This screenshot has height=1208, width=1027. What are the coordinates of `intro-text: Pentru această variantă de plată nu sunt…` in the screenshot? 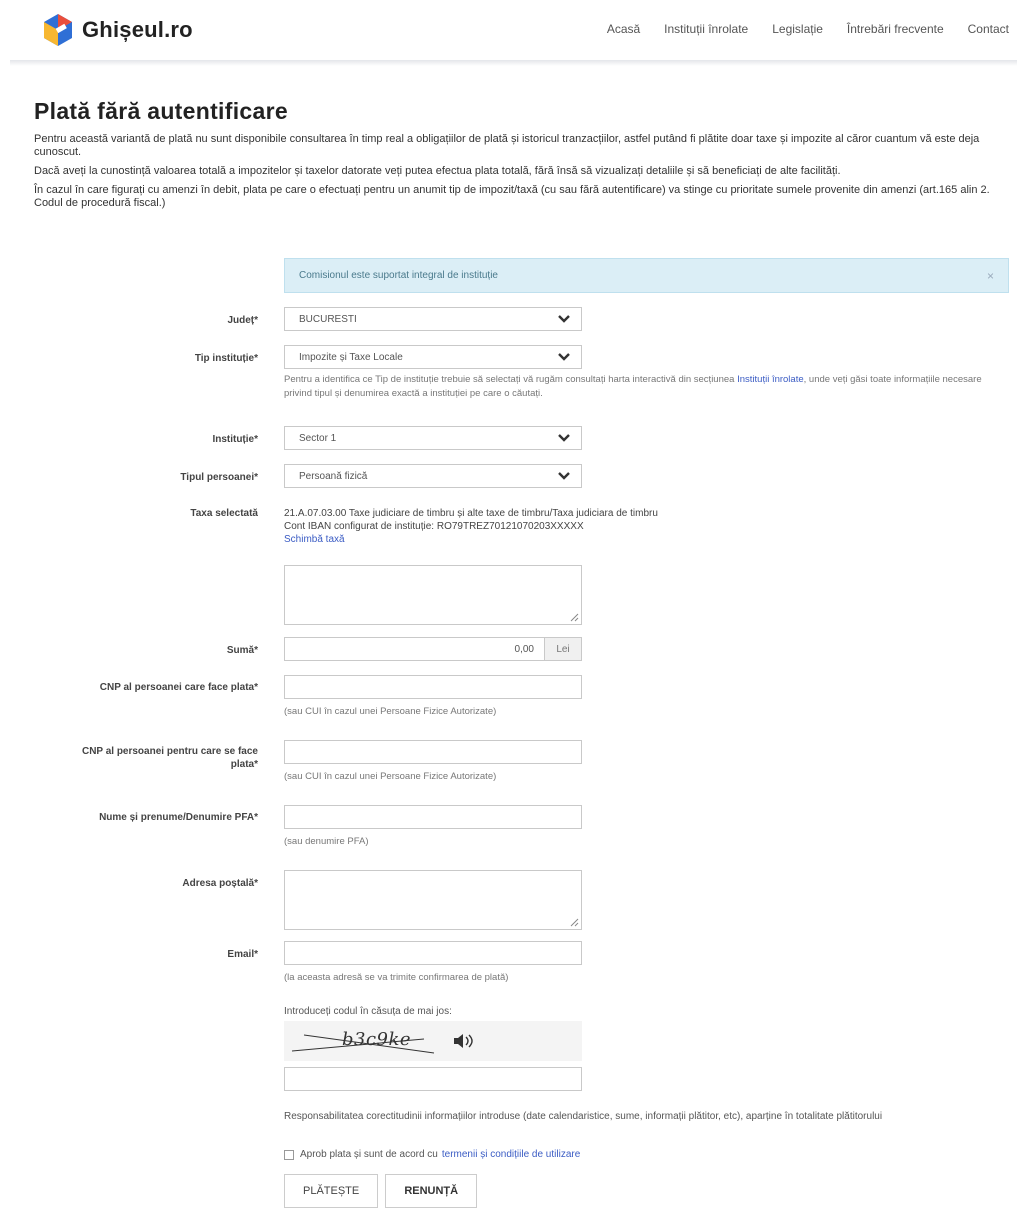 It's located at (514, 171).